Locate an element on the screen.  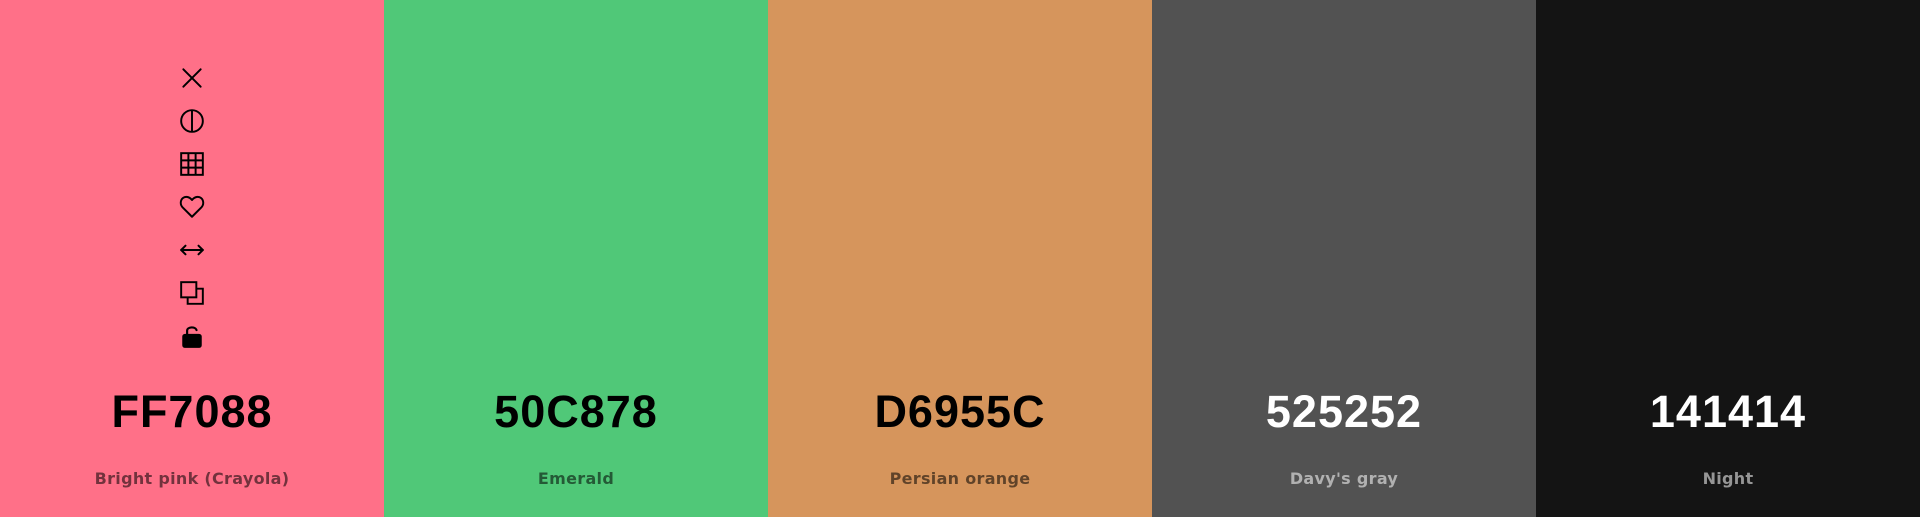
color-name: Night is located at coordinates (1728, 479).